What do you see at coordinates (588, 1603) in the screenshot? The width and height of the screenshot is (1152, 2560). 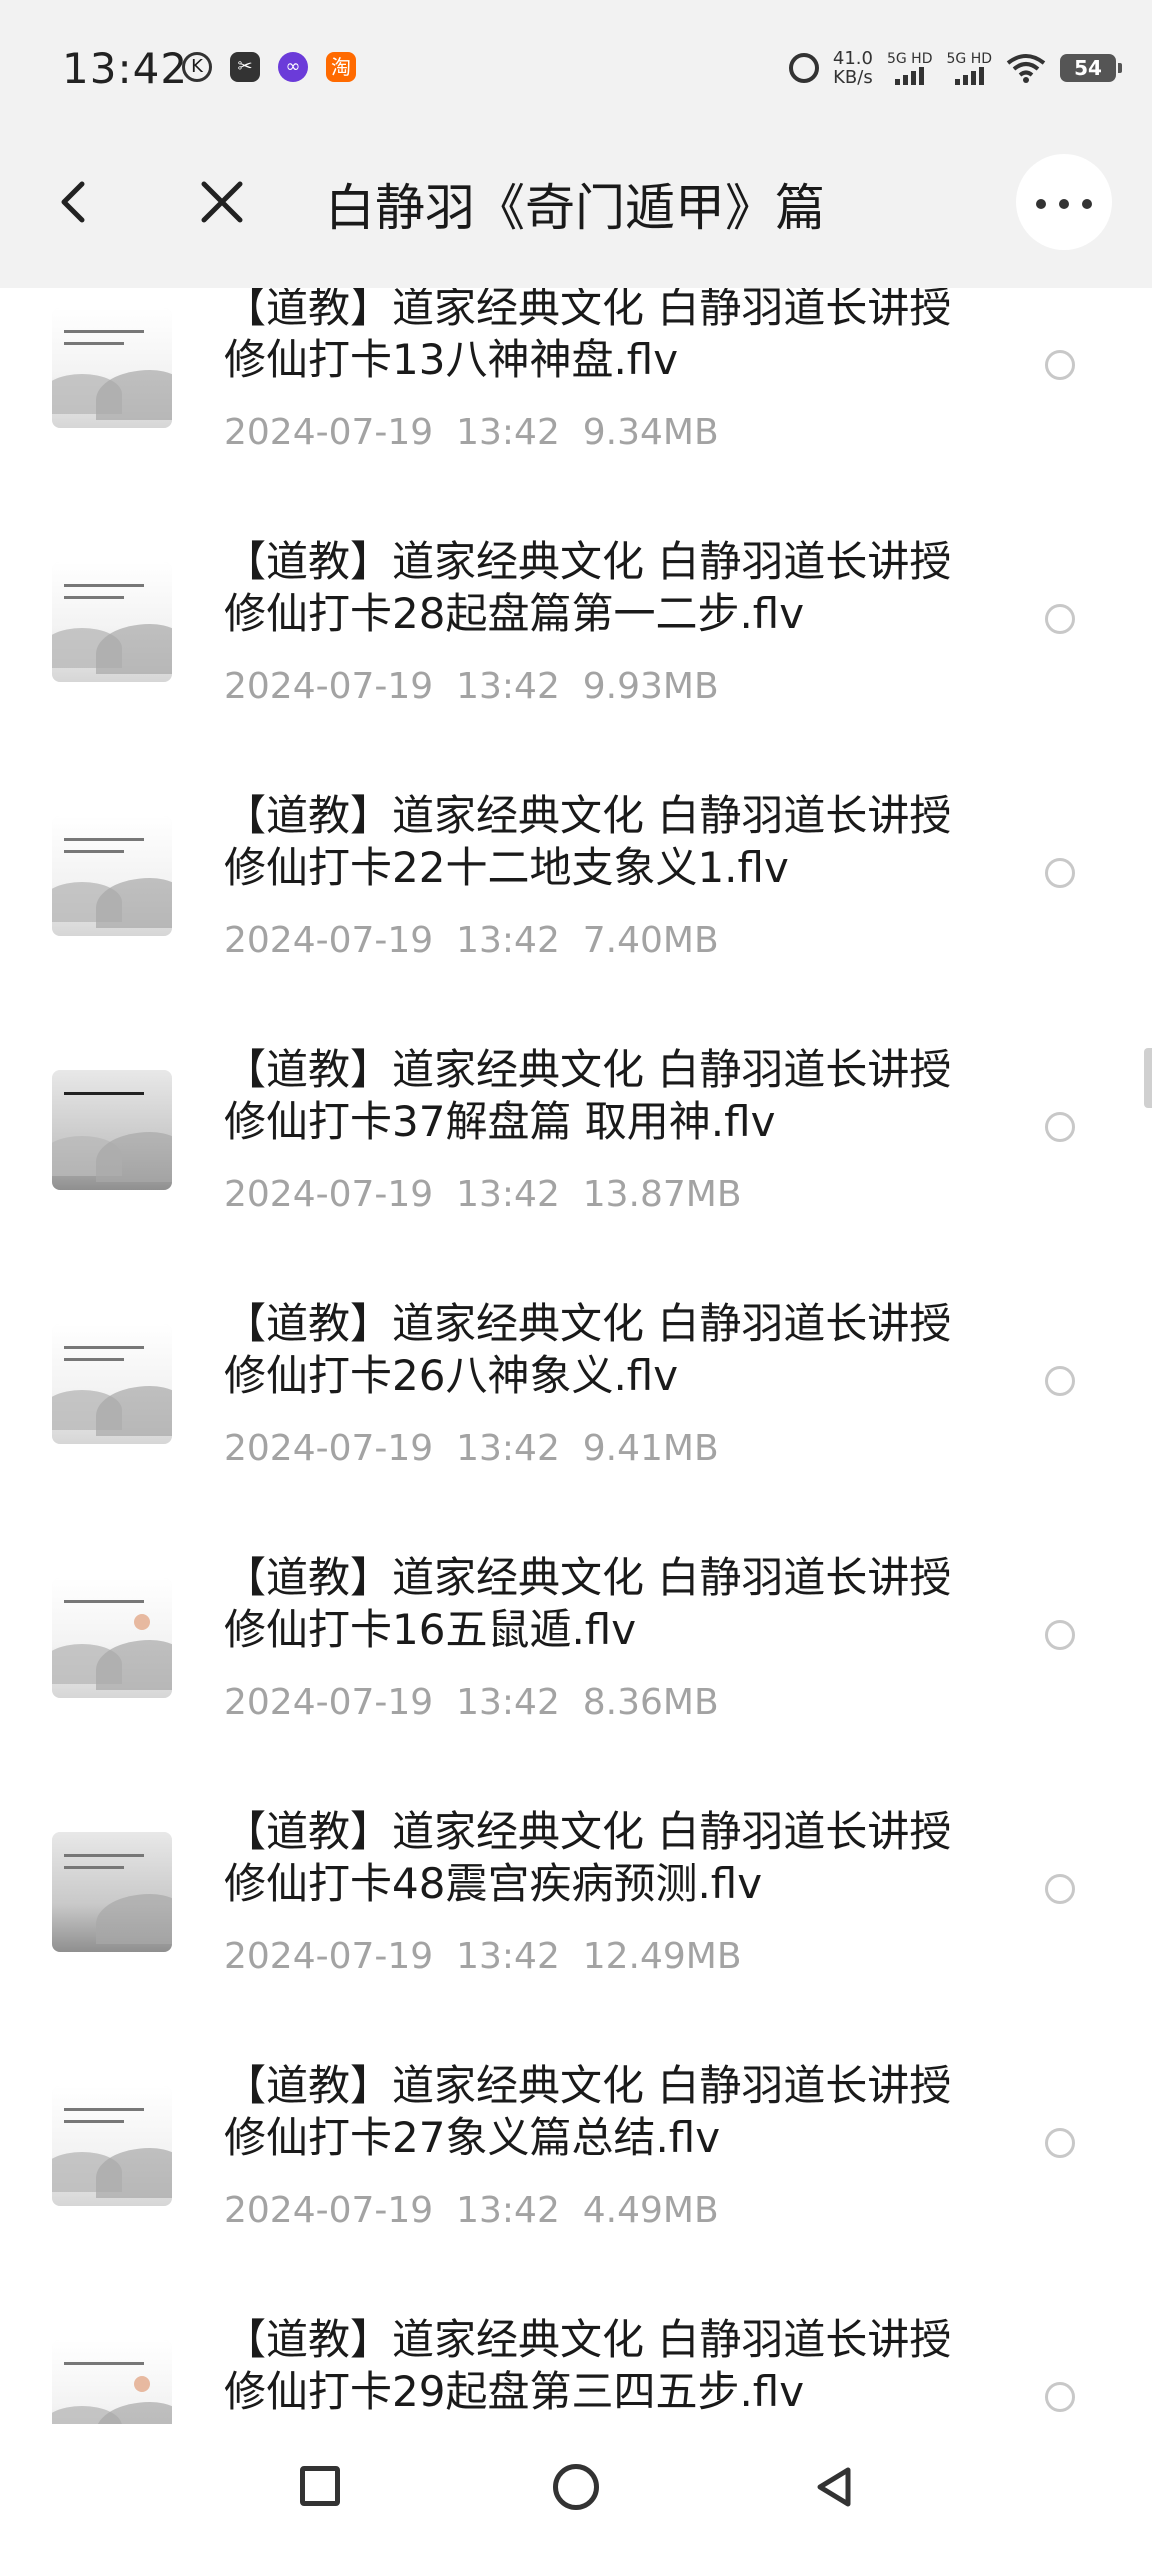 I see `file-name: 【道教】道家经典文化 白静羽道长讲授修仙打卡16五鼠遁.flv` at bounding box center [588, 1603].